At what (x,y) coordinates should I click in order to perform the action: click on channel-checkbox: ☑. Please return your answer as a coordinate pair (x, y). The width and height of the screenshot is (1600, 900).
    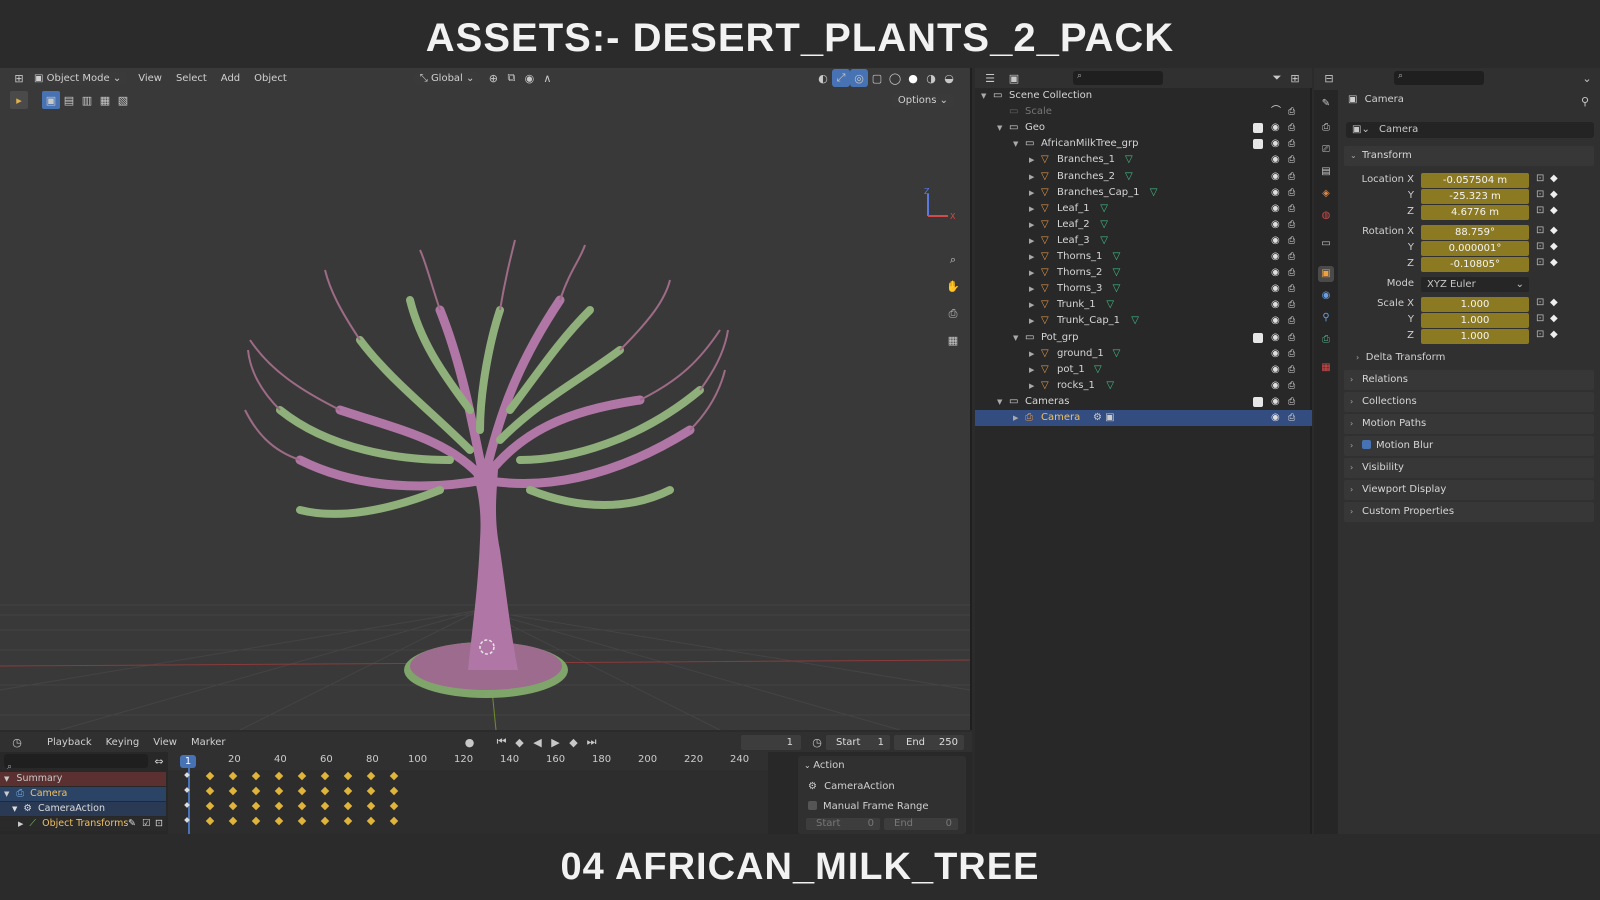
    Looking at the image, I should click on (146, 824).